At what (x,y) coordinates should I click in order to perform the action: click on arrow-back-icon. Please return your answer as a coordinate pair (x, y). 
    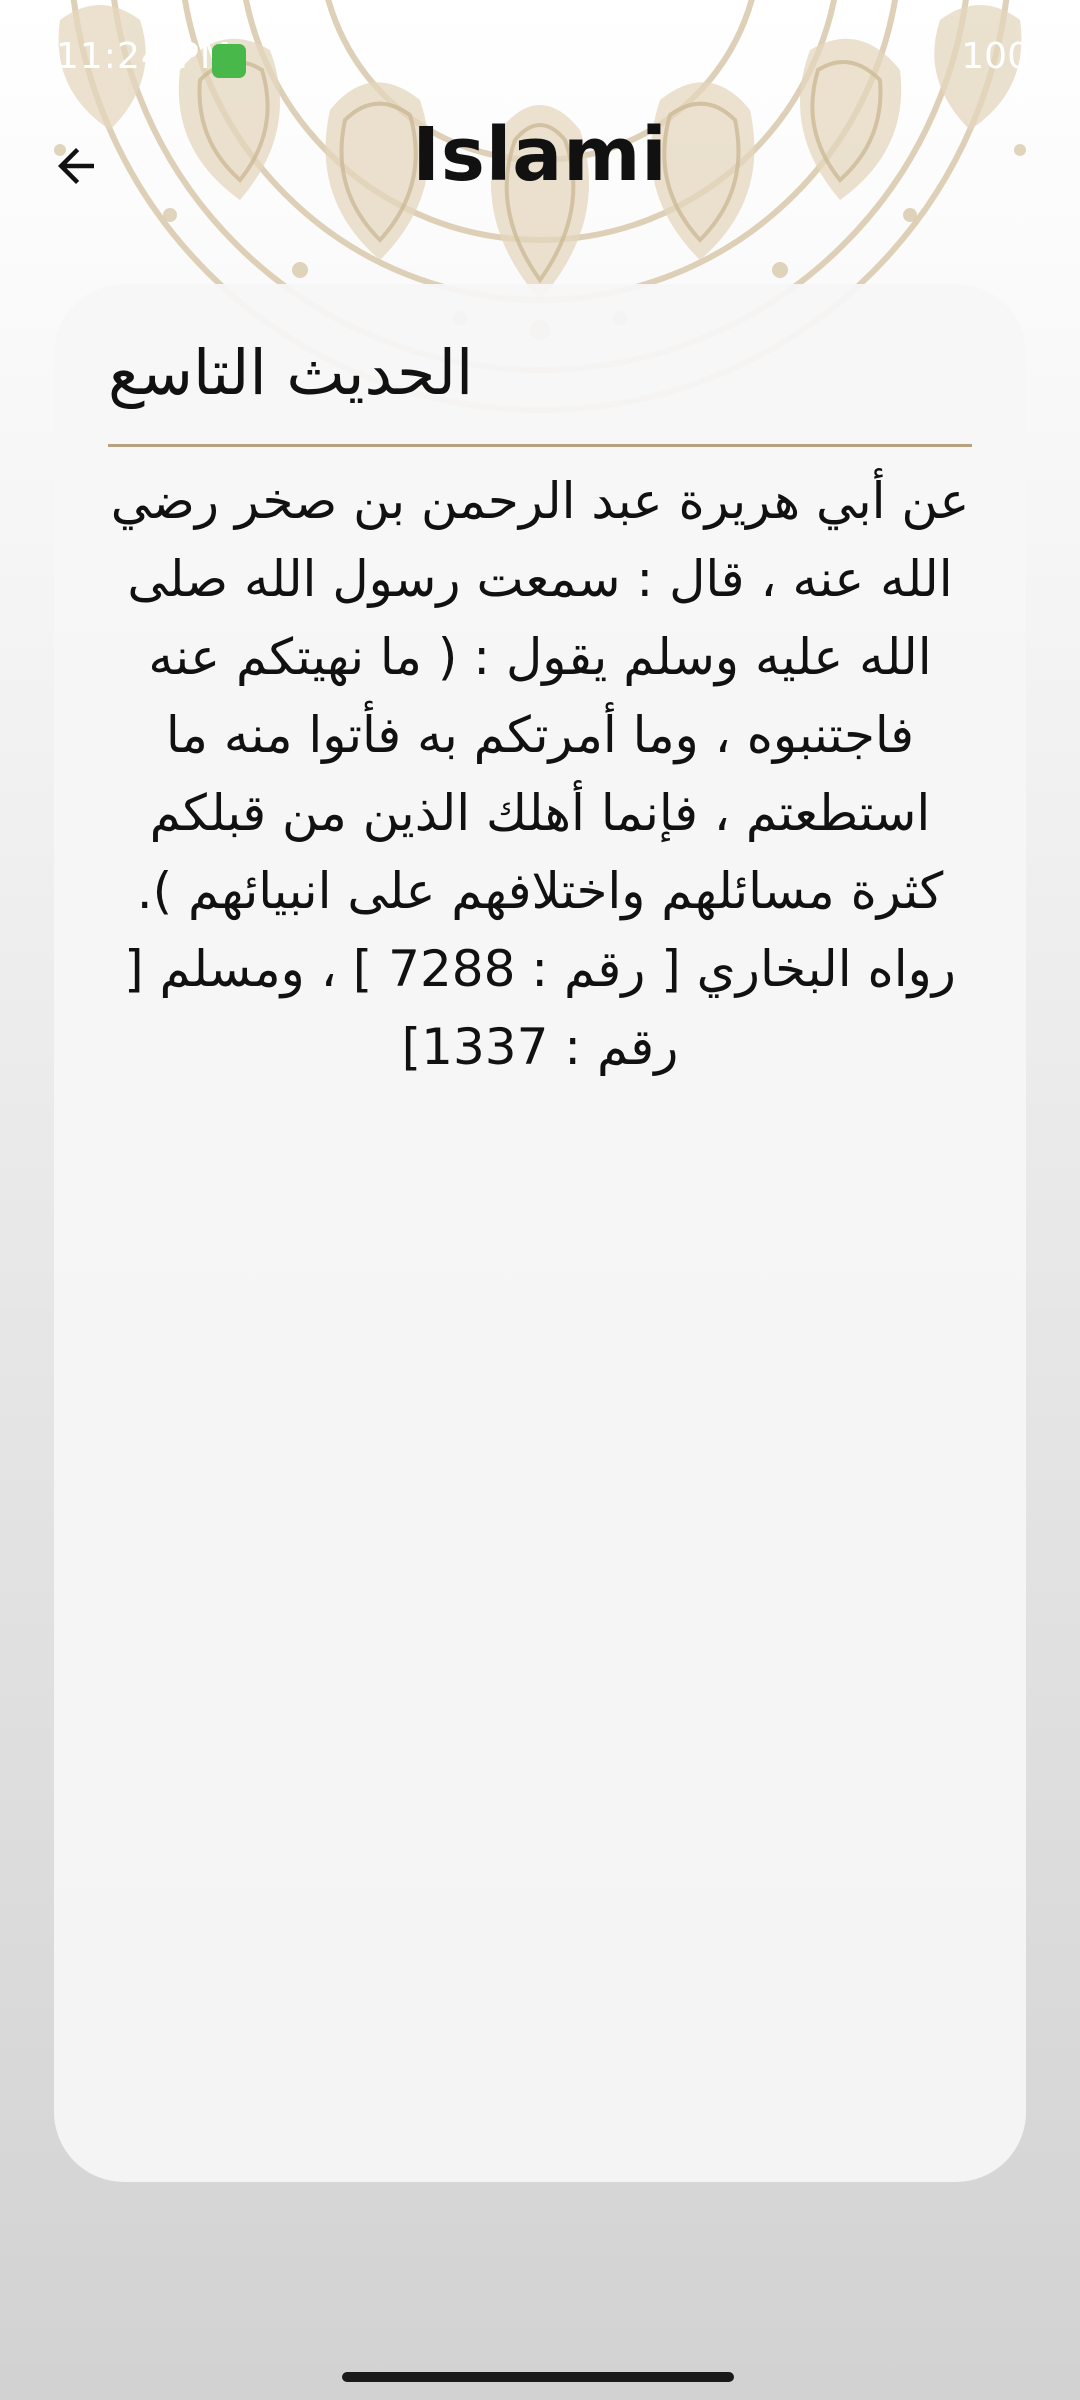
    Looking at the image, I should click on (76, 166).